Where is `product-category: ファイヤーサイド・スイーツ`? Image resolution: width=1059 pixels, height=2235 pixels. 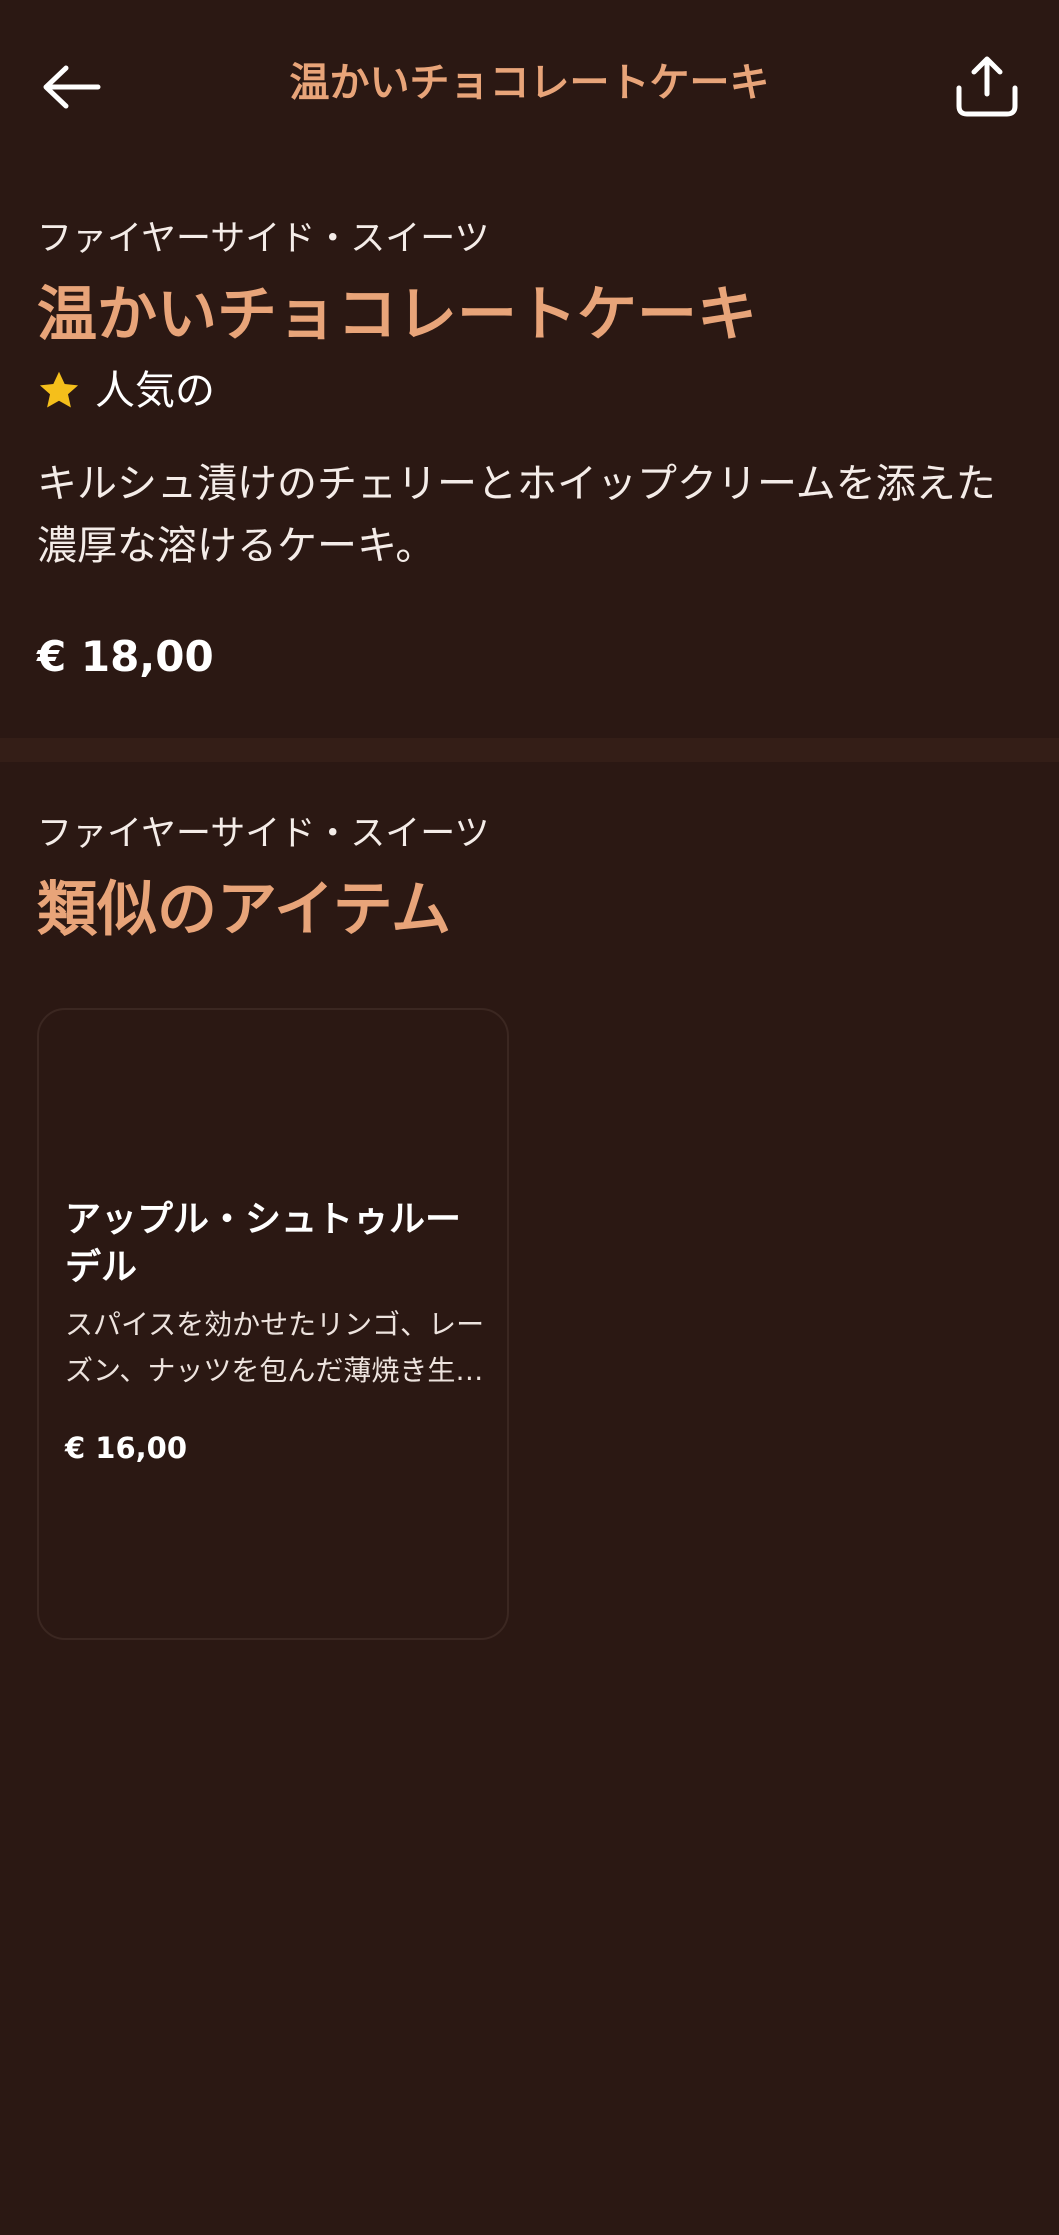 product-category: ファイヤーサイド・スイーツ is located at coordinates (263, 239).